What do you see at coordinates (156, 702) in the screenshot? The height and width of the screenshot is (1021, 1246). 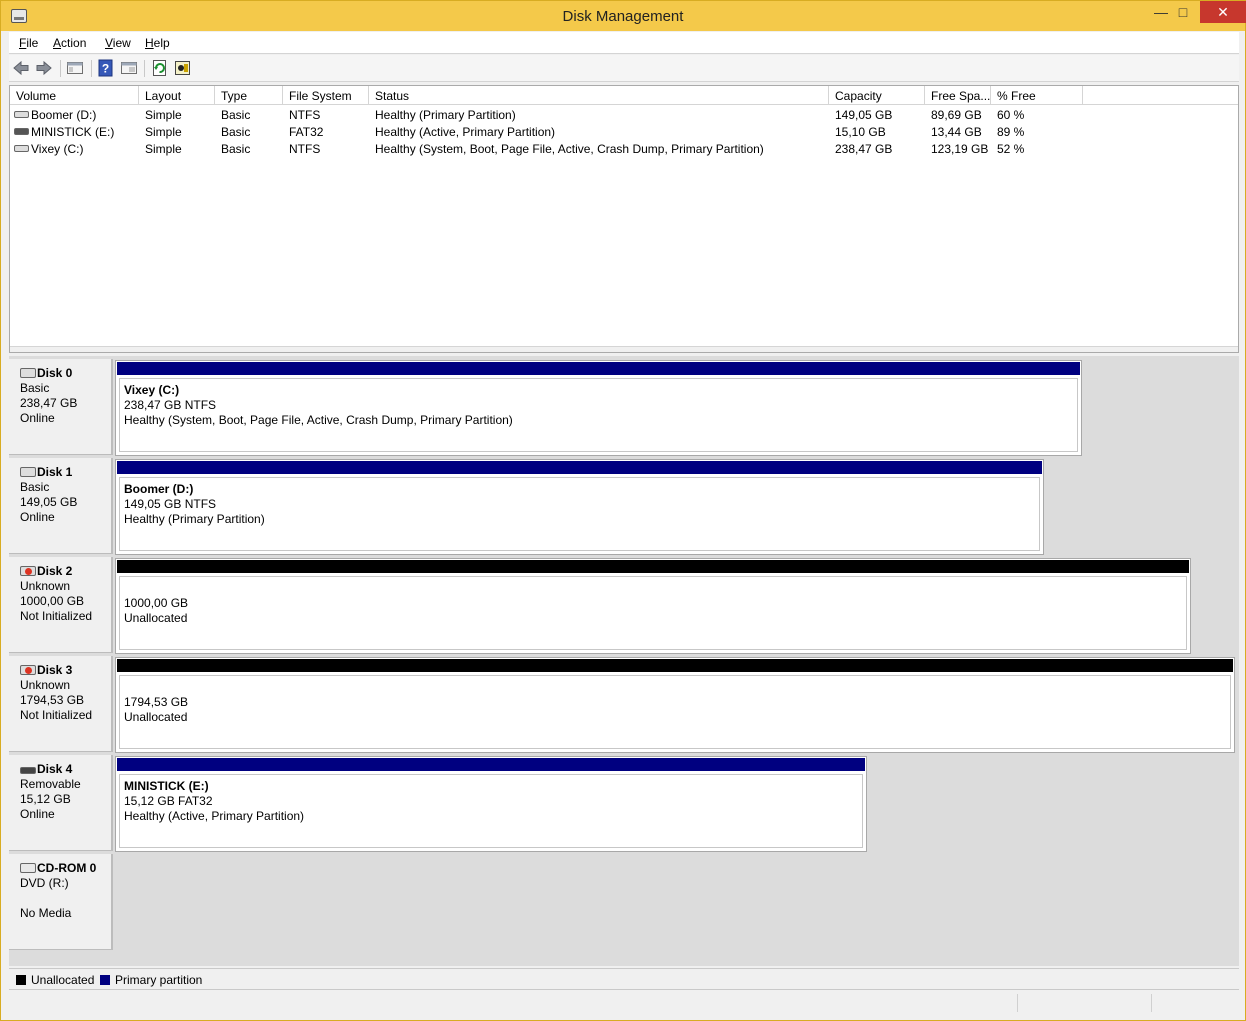 I see `partition-detail: 1794,53 GB` at bounding box center [156, 702].